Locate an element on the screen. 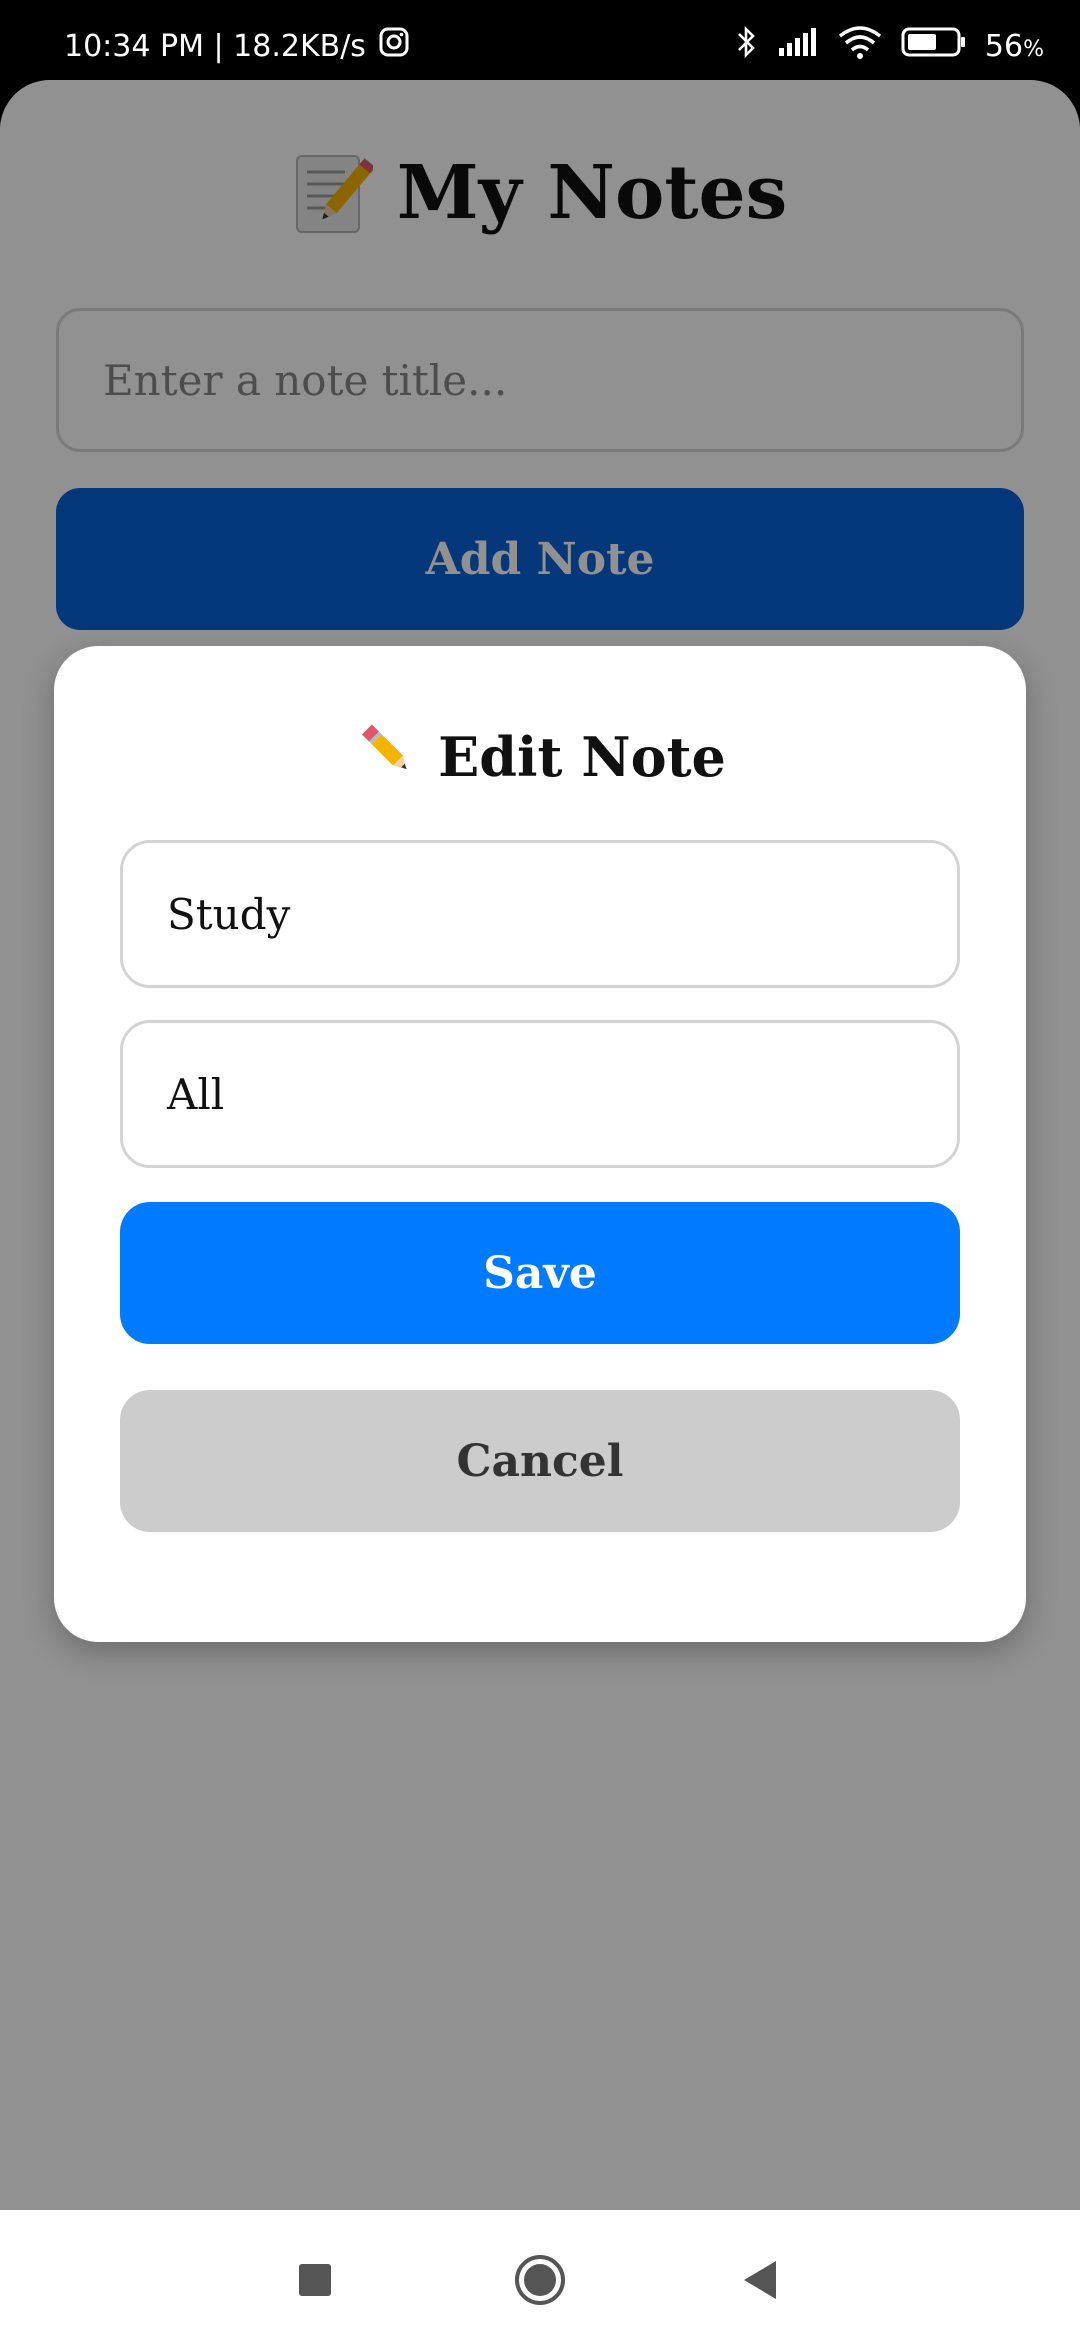  battery-icon is located at coordinates (934, 46).